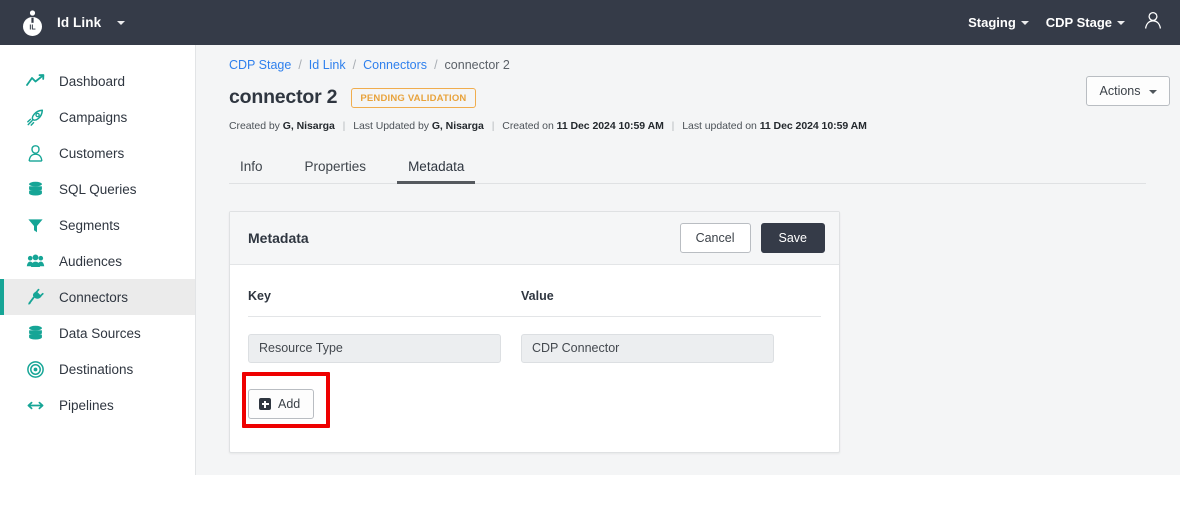 This screenshot has width=1180, height=520. I want to click on rocket-icon, so click(35, 117).